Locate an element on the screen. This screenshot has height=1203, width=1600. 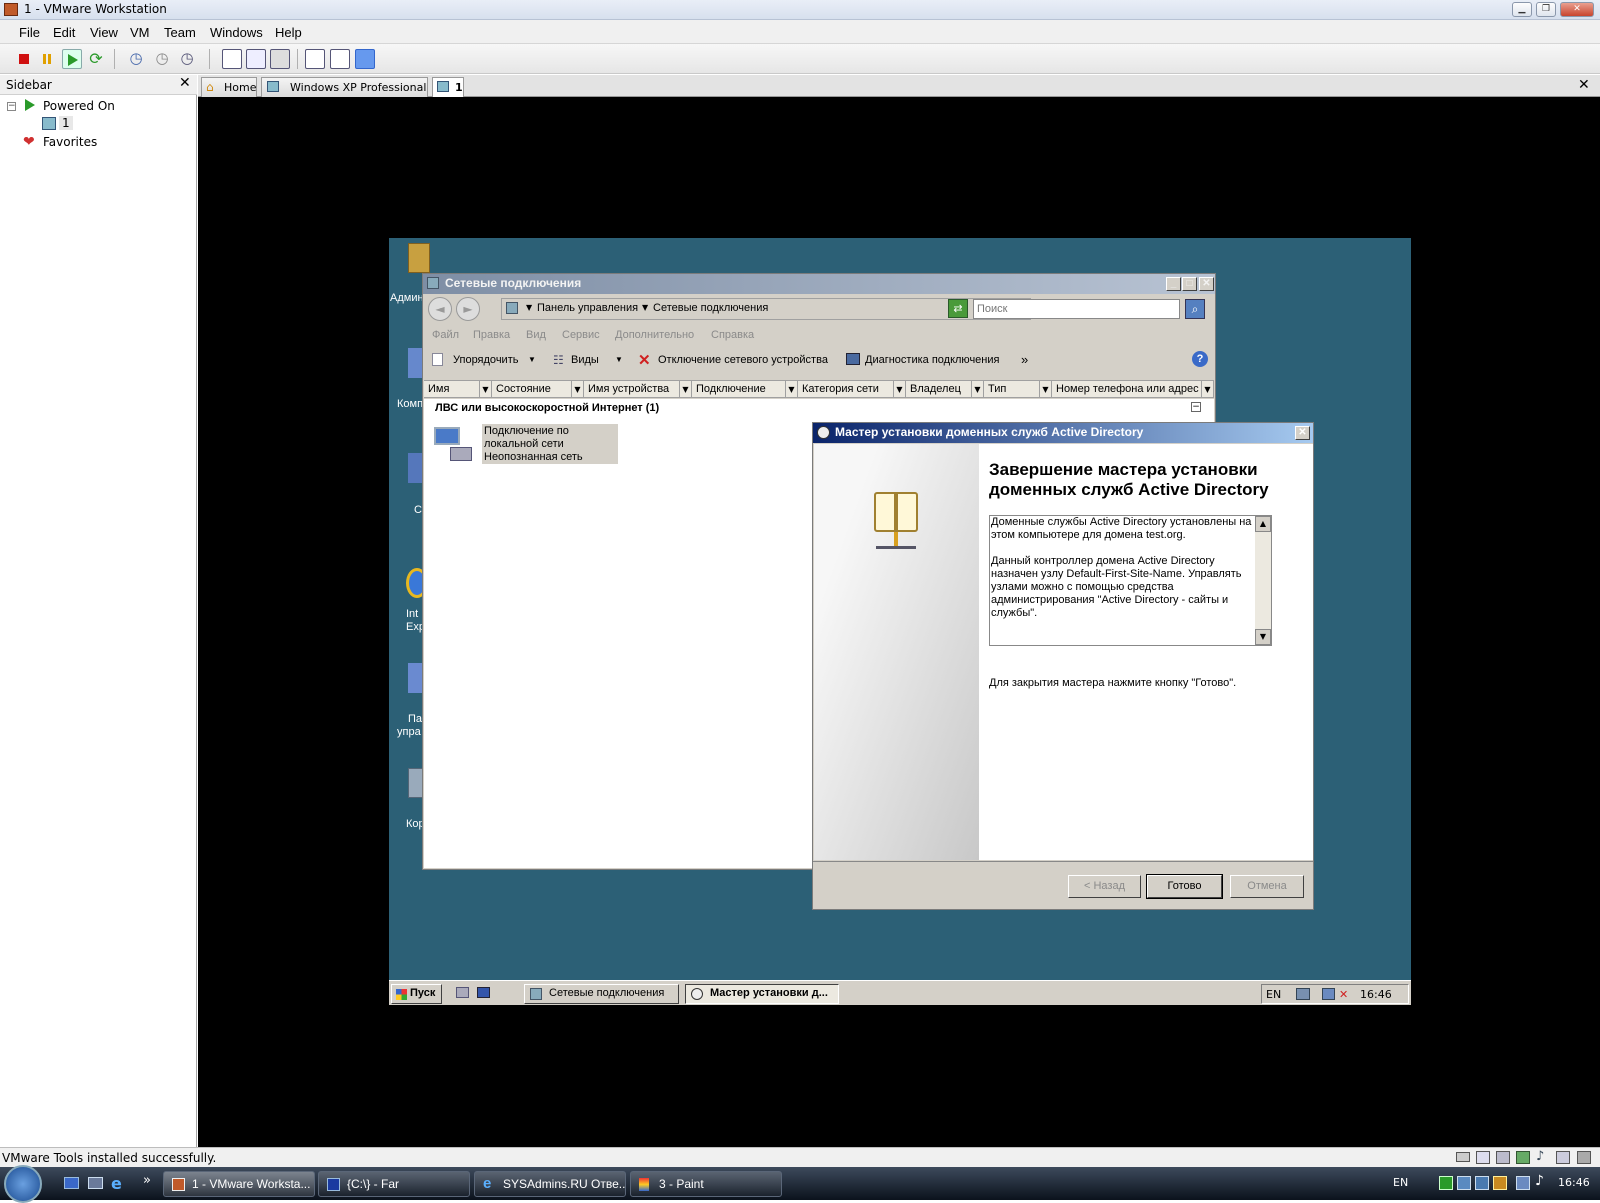
menu-vm: VM is located at coordinates (140, 32).